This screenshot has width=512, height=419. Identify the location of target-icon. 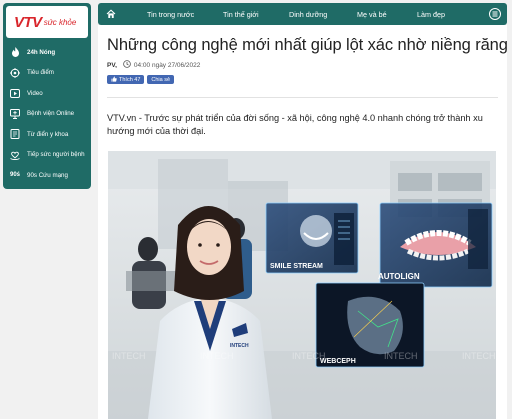
(15, 72).